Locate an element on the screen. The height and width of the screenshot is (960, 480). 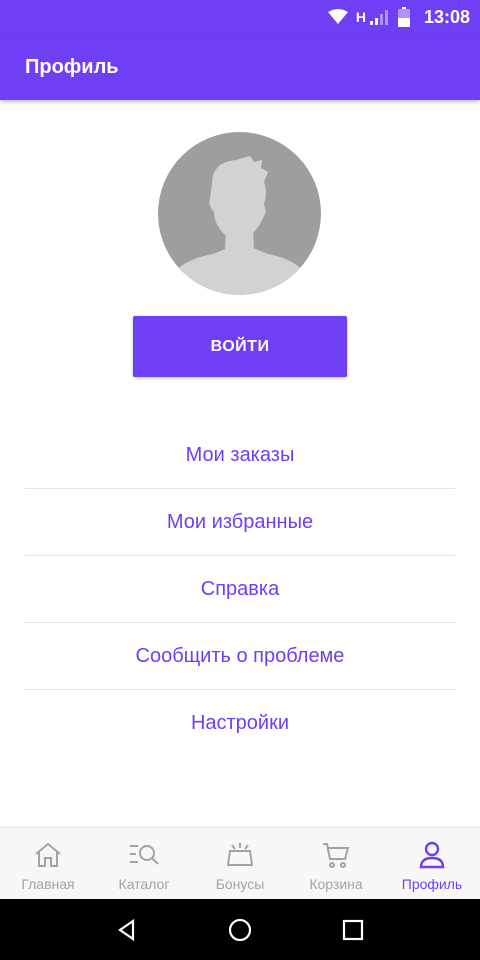
avatar is located at coordinates (239, 213).